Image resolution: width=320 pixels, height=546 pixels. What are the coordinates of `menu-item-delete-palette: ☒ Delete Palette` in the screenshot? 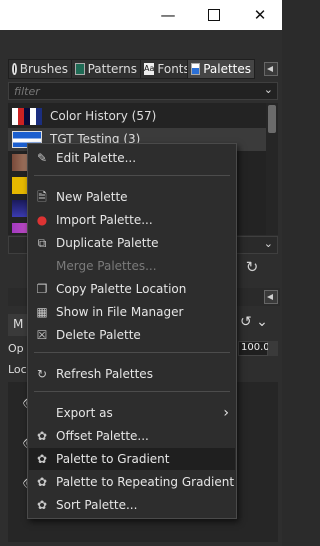 It's located at (132, 335).